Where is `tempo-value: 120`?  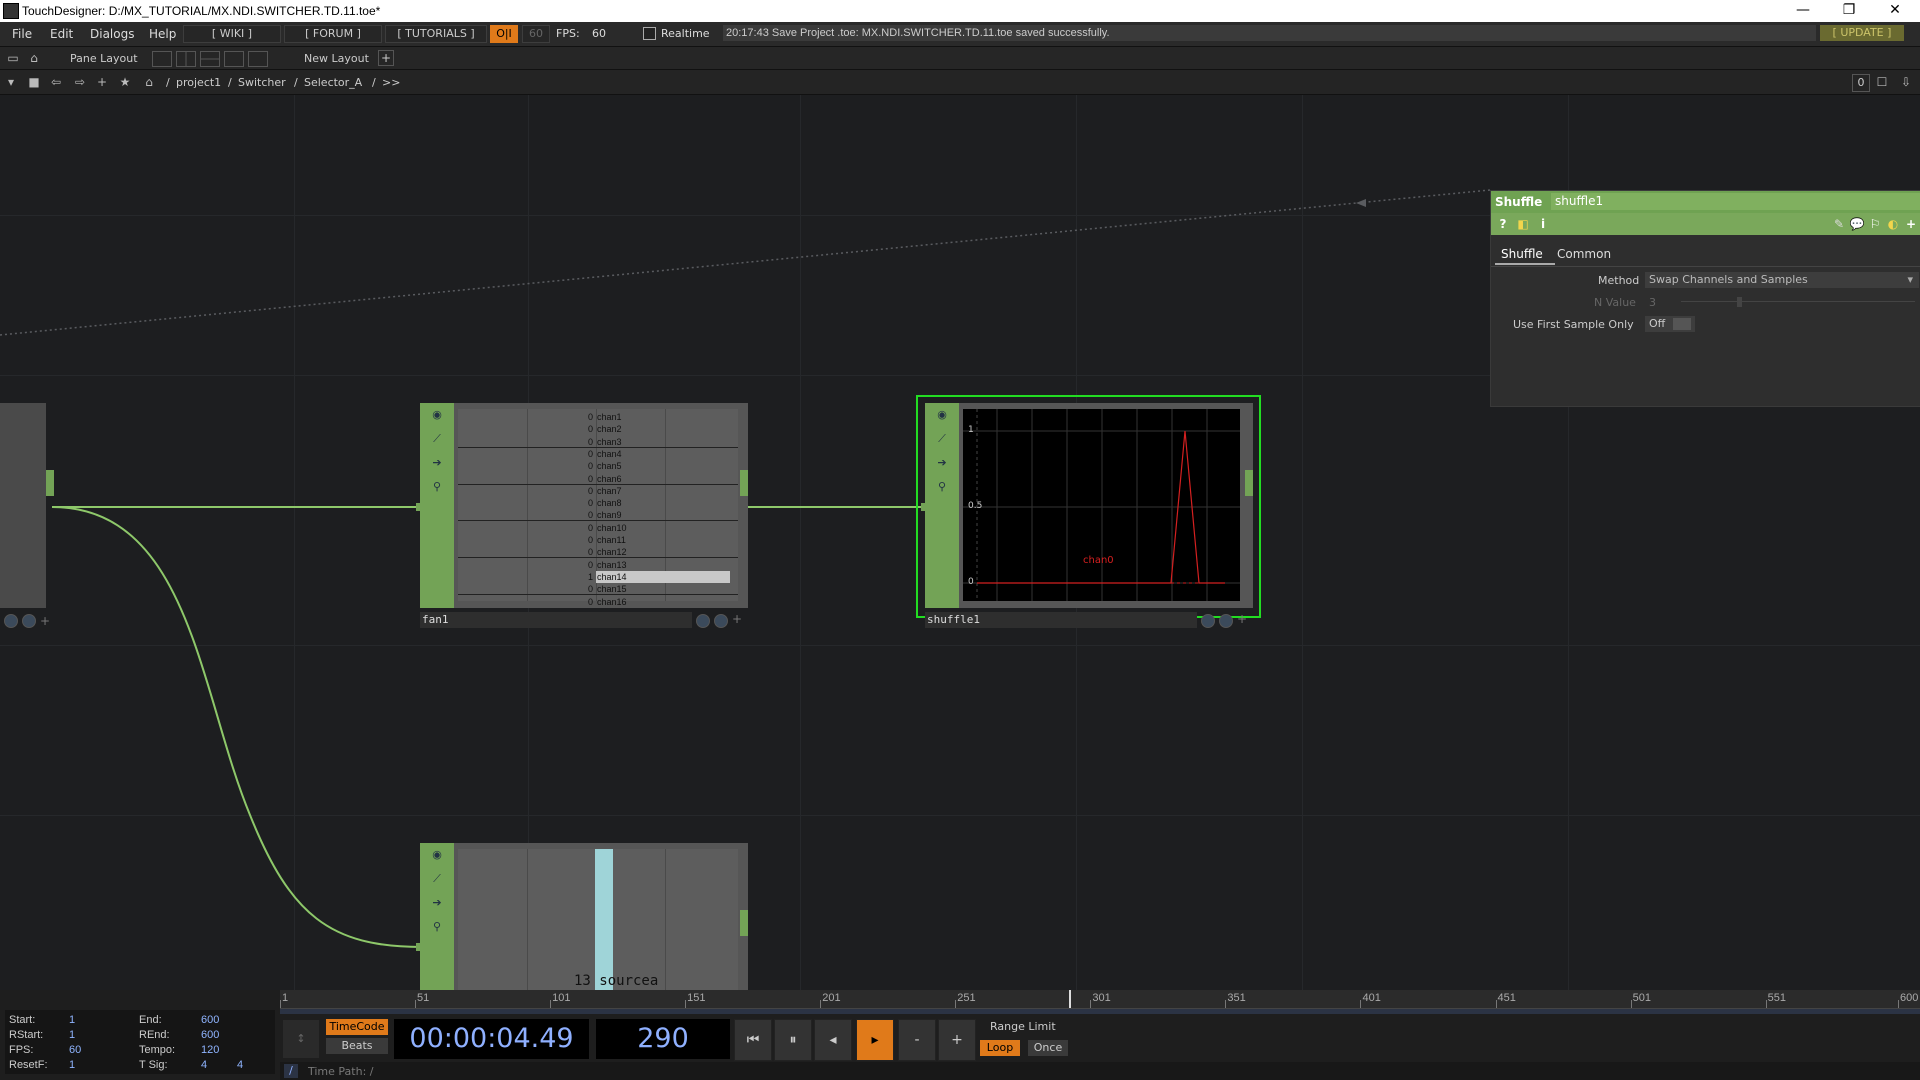 tempo-value: 120 is located at coordinates (210, 1050).